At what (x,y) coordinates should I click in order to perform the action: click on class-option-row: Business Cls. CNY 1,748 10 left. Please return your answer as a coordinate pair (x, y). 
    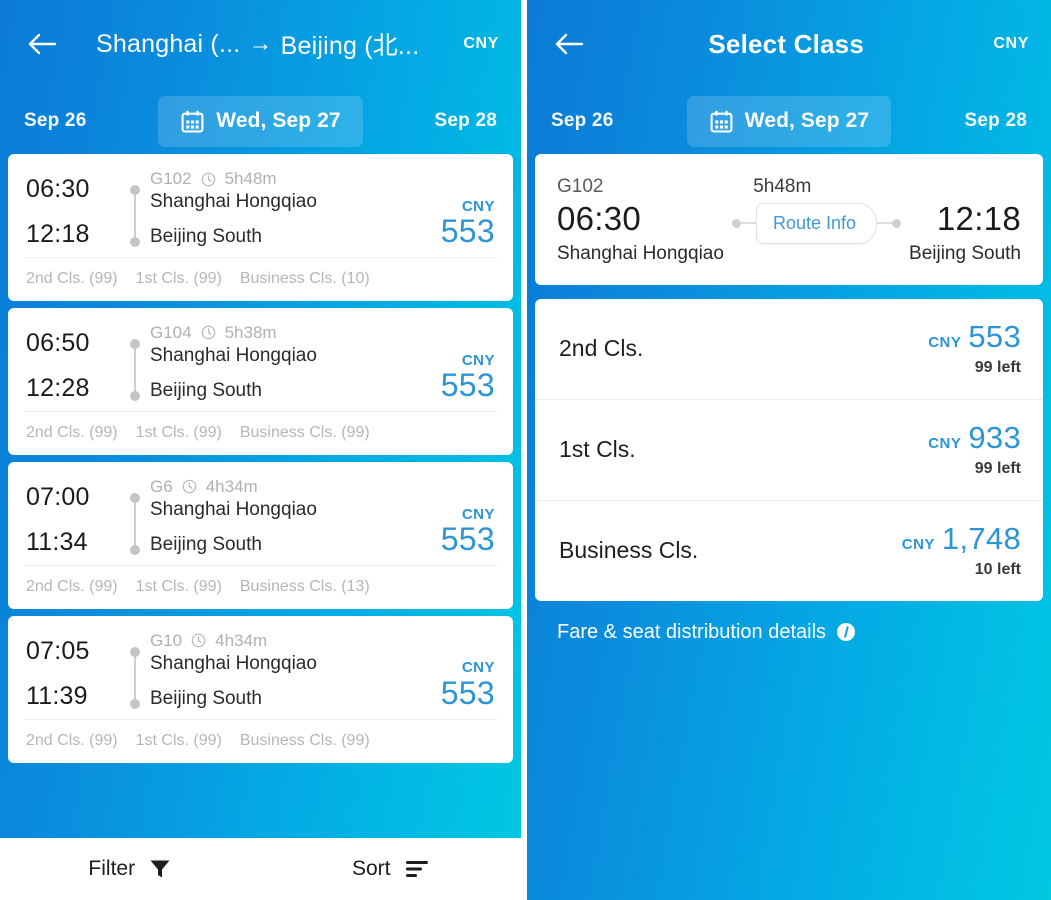
    Looking at the image, I should click on (789, 550).